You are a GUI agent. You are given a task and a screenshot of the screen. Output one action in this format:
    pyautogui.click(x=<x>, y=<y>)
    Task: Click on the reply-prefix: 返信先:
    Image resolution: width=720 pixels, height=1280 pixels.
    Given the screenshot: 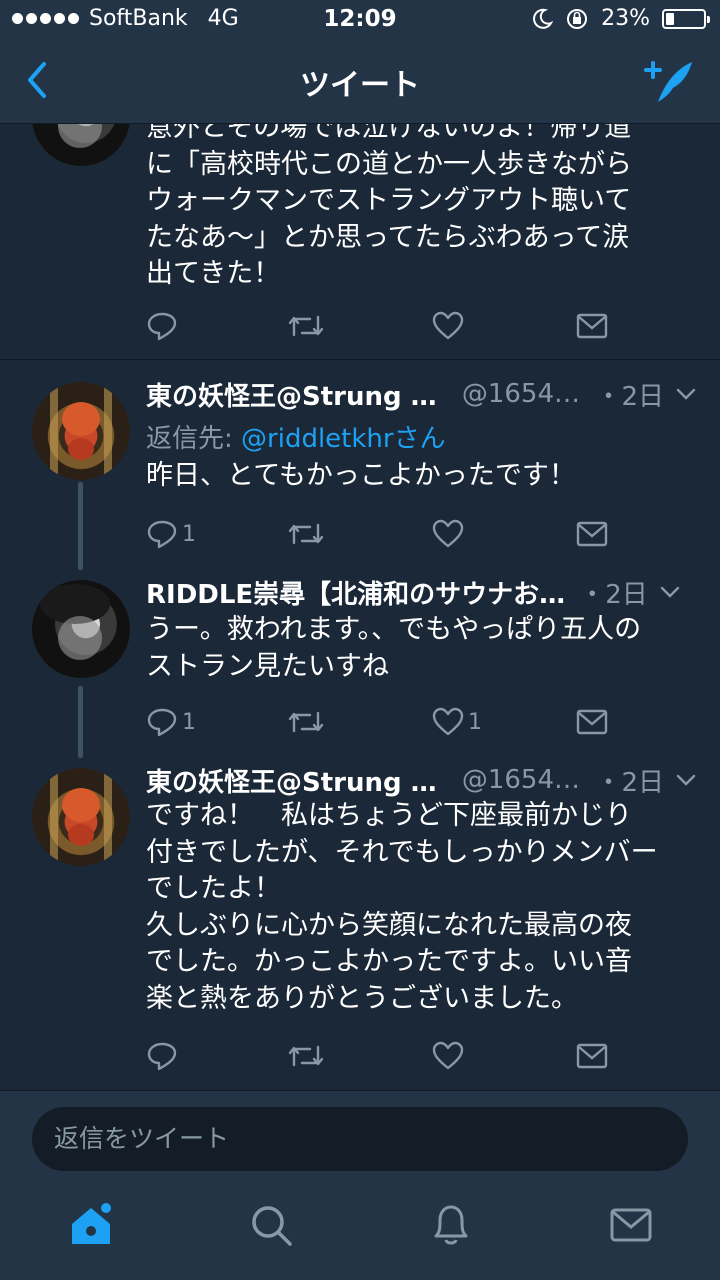 What is the action you would take?
    pyautogui.click(x=194, y=439)
    